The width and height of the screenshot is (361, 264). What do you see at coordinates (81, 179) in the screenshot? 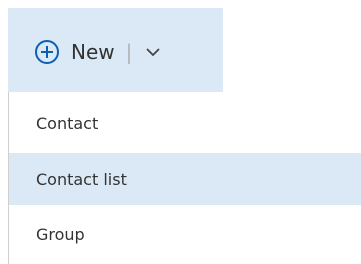
I see `menu-item-label: Contact list` at bounding box center [81, 179].